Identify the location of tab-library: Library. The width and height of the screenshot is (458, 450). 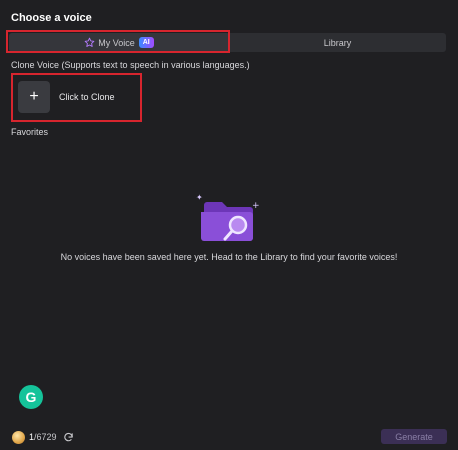
(337, 42).